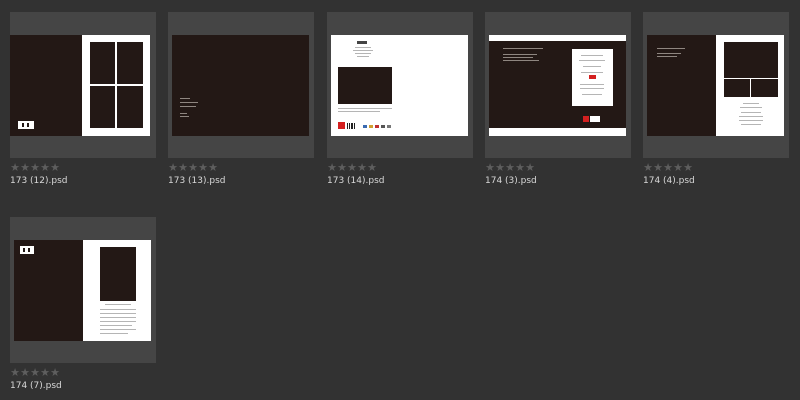 The image size is (800, 400). Describe the element at coordinates (36, 386) in the screenshot. I see `file-name: 174 (7).psd` at that location.